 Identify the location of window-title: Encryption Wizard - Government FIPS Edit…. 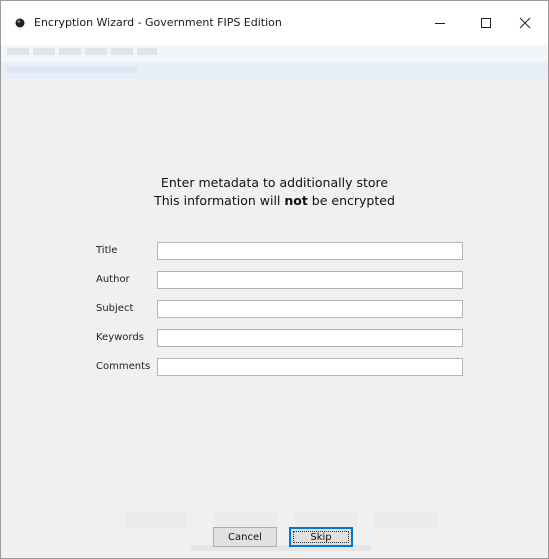
(158, 22).